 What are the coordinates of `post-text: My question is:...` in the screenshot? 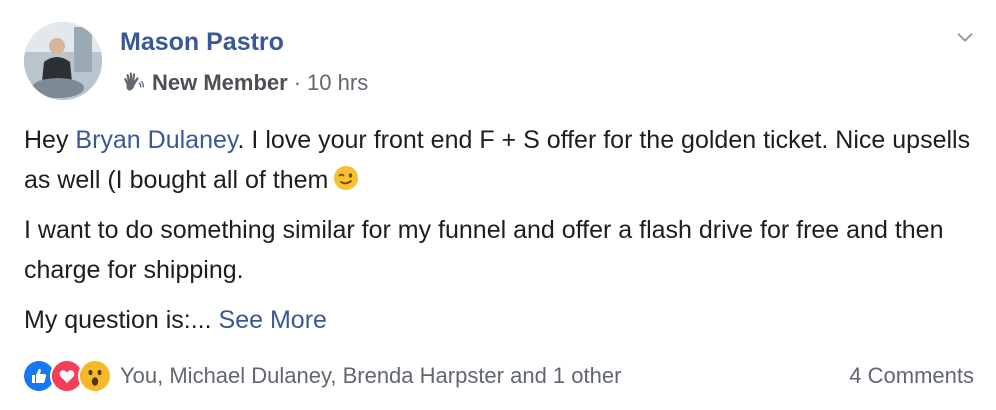 It's located at (118, 320).